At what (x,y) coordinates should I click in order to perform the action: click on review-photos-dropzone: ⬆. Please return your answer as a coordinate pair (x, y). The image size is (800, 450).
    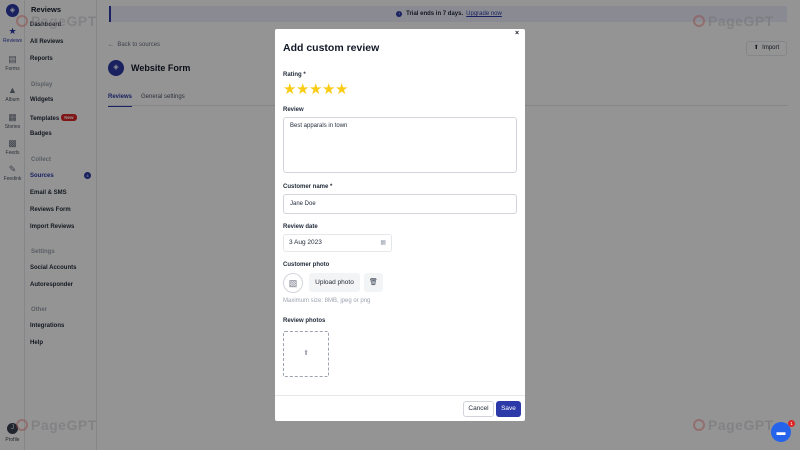
    Looking at the image, I should click on (306, 354).